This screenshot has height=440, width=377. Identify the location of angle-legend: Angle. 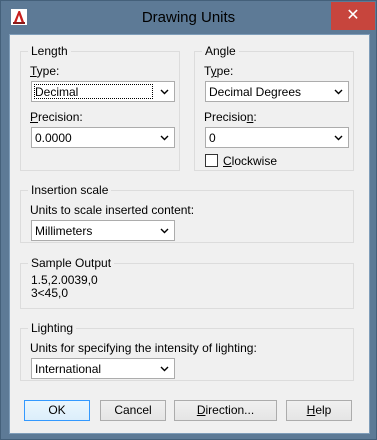
(220, 51).